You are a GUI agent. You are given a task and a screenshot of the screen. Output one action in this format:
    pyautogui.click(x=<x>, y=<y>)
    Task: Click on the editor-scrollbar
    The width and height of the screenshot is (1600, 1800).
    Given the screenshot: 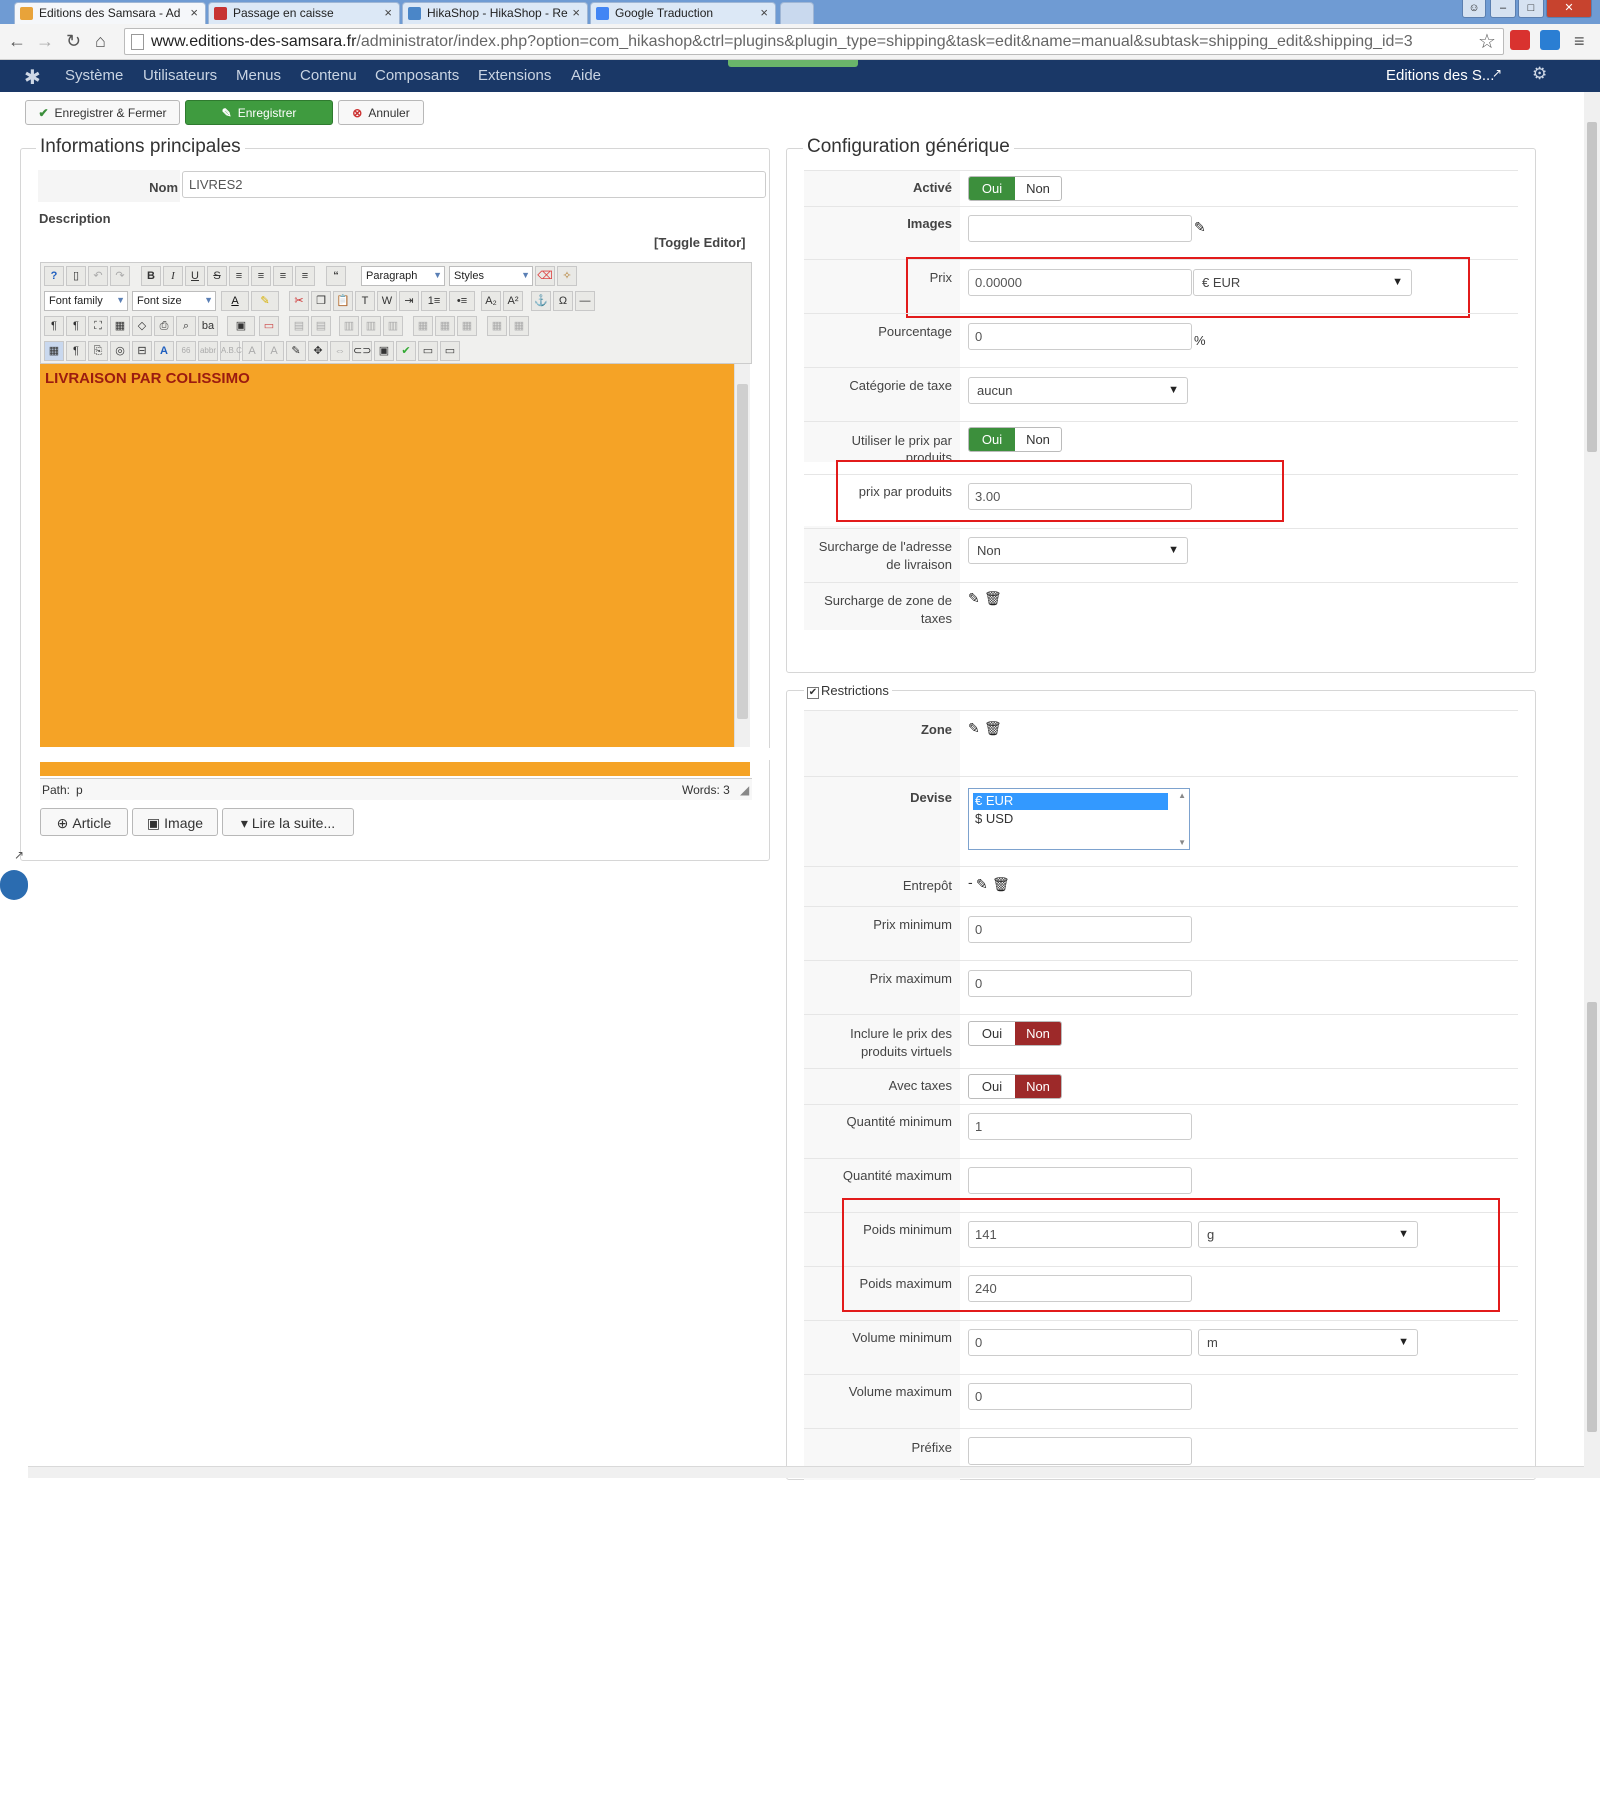 What is the action you would take?
    pyautogui.click(x=742, y=555)
    